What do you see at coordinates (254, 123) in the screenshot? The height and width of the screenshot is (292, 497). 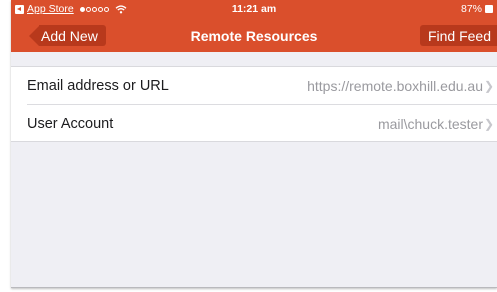 I see `user-account-row: User Account mail\chuck.tester ❯` at bounding box center [254, 123].